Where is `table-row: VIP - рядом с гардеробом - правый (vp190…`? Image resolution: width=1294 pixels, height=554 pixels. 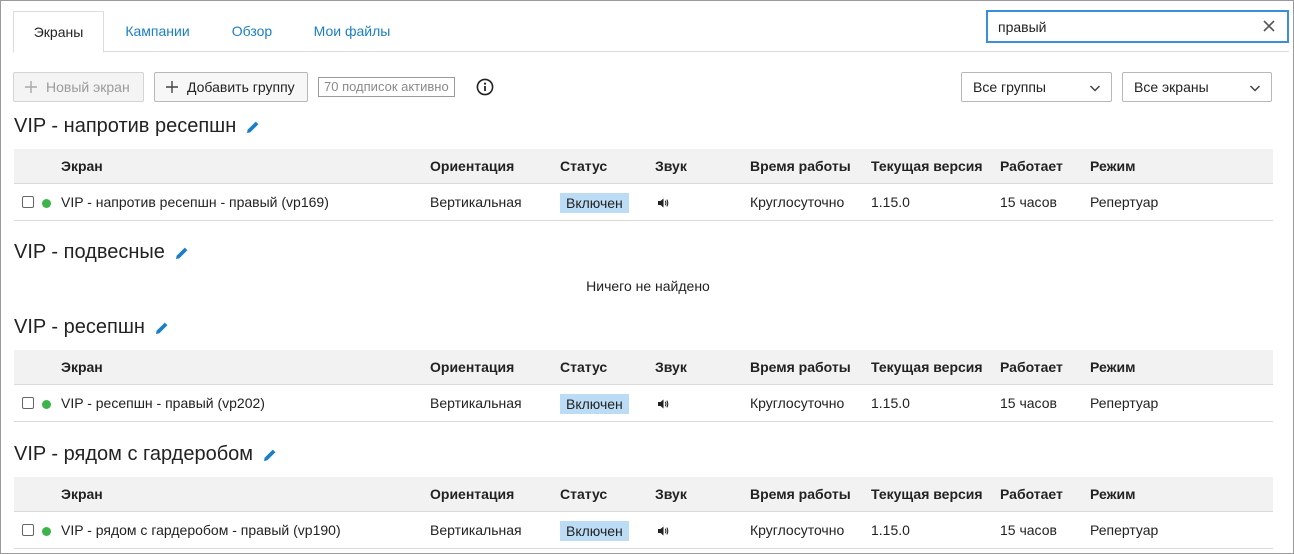 table-row: VIP - рядом с гардеробом - правый (vp190… is located at coordinates (643, 530).